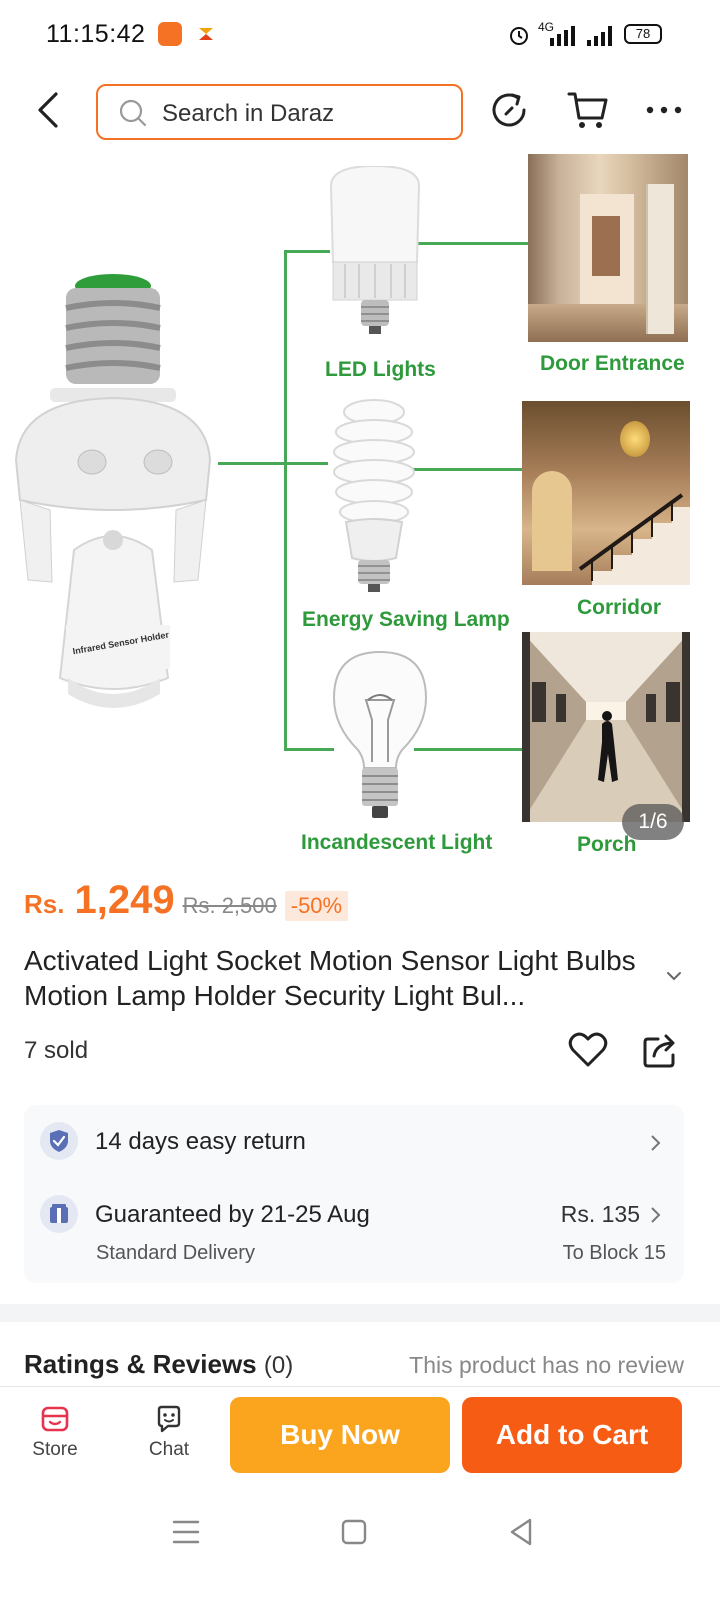 This screenshot has width=720, height=1600. Describe the element at coordinates (124, 900) in the screenshot. I see `current-price: 1,249` at that location.